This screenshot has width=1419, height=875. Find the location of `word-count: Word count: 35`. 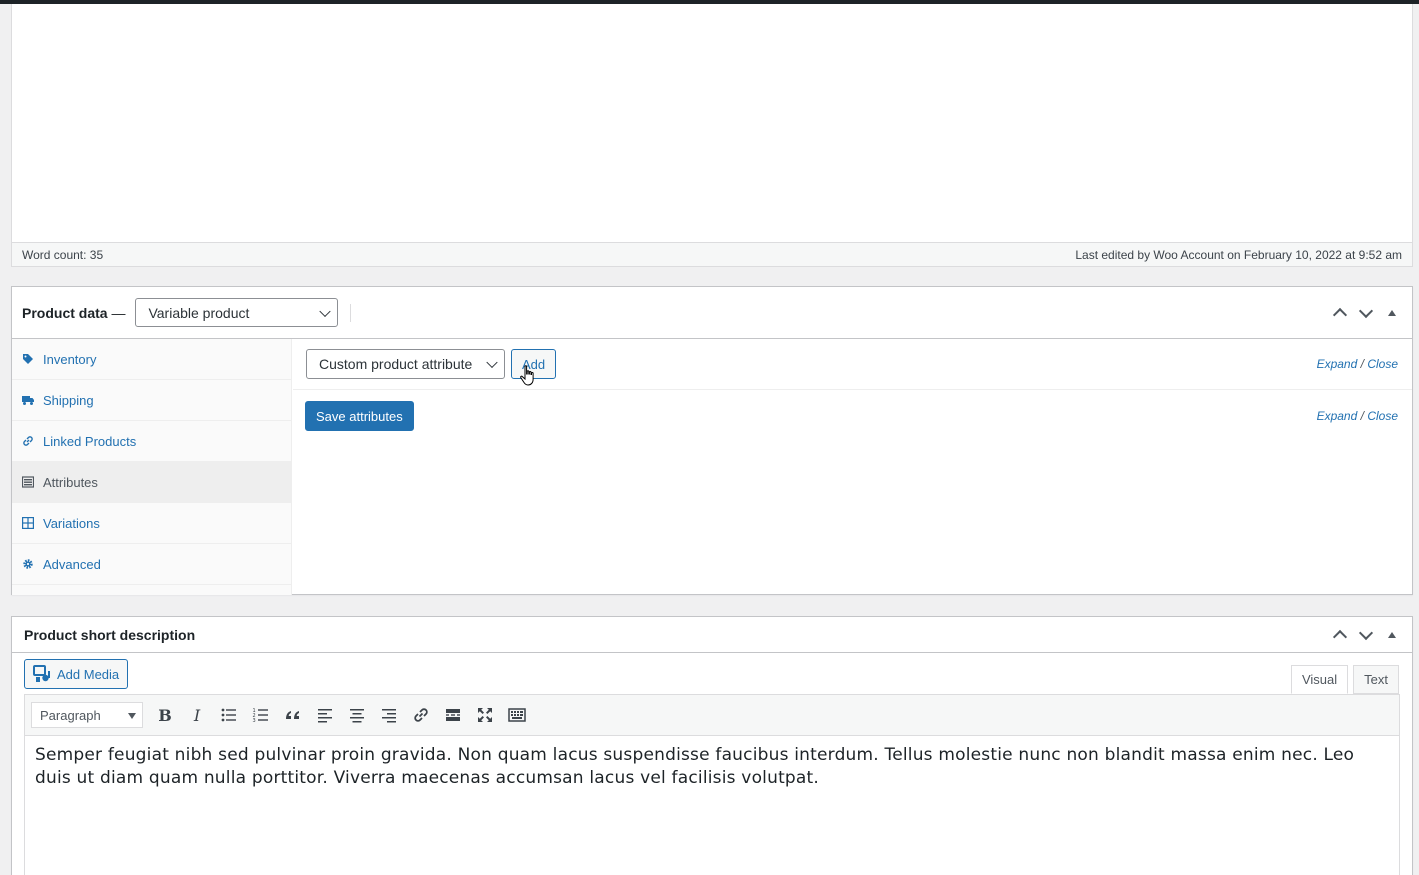

word-count: Word count: 35 is located at coordinates (63, 254).